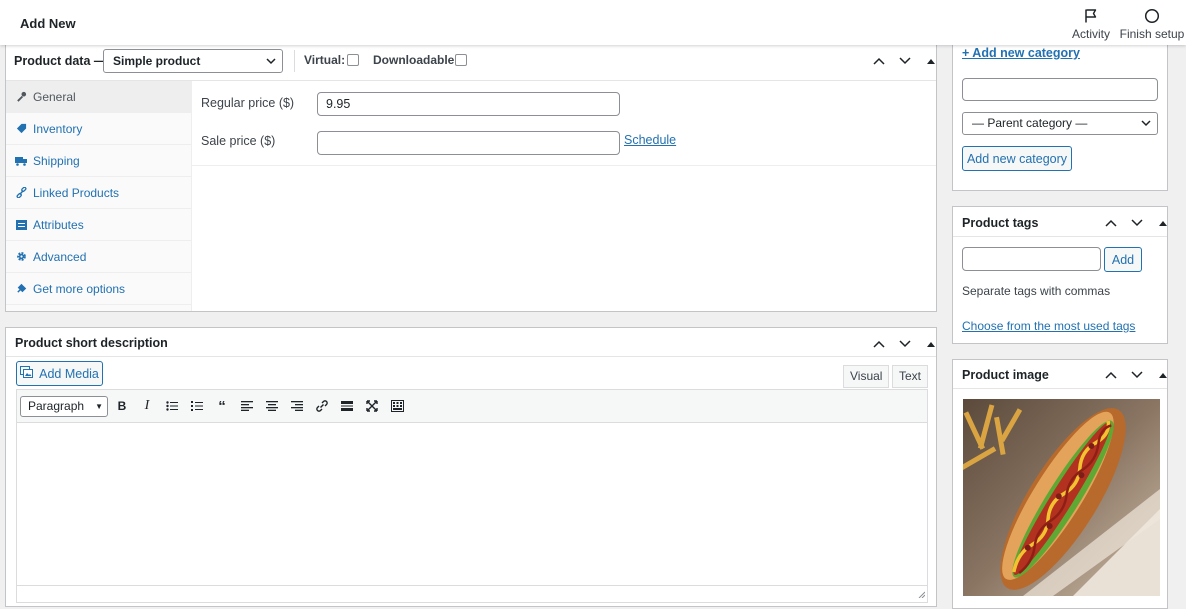  What do you see at coordinates (1030, 123) in the screenshot?
I see `parent-category-value: — Parent category —` at bounding box center [1030, 123].